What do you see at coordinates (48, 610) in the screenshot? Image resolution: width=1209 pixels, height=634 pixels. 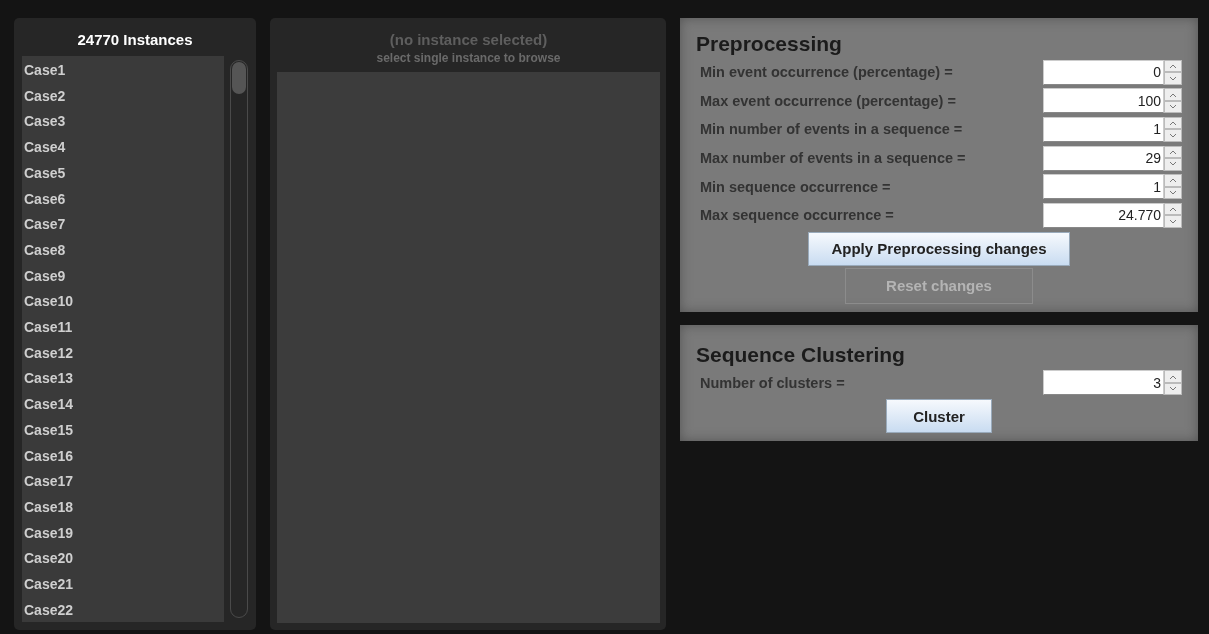 I see `list-item: Case22` at bounding box center [48, 610].